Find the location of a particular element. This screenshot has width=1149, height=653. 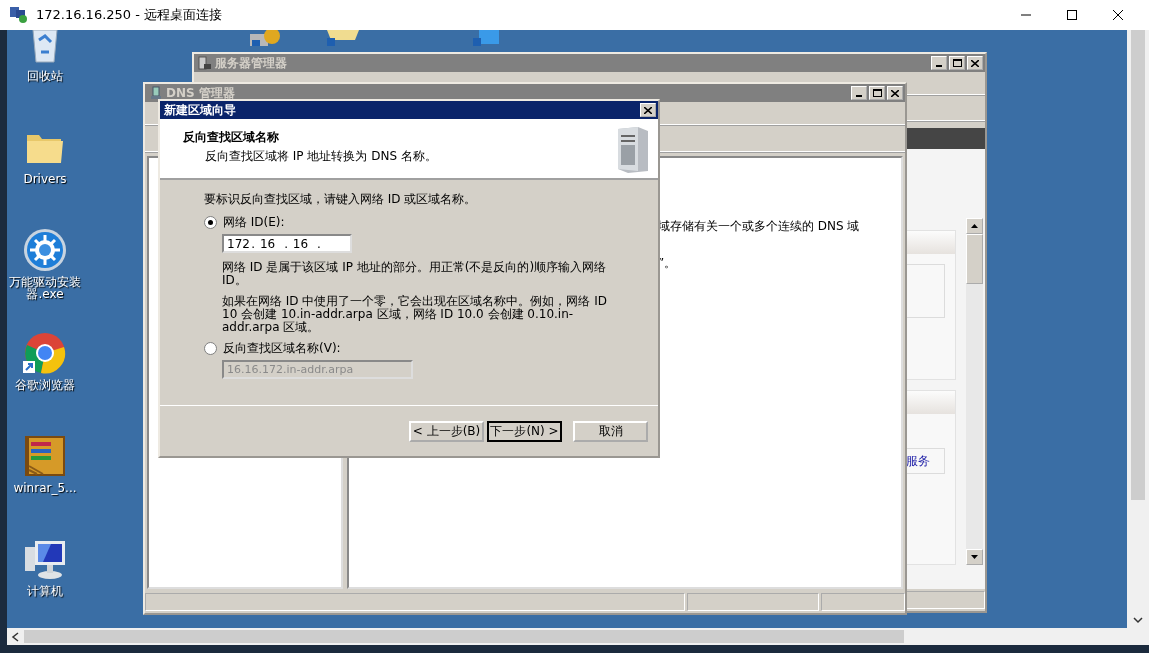

wizard-button: 取消 is located at coordinates (610, 431).